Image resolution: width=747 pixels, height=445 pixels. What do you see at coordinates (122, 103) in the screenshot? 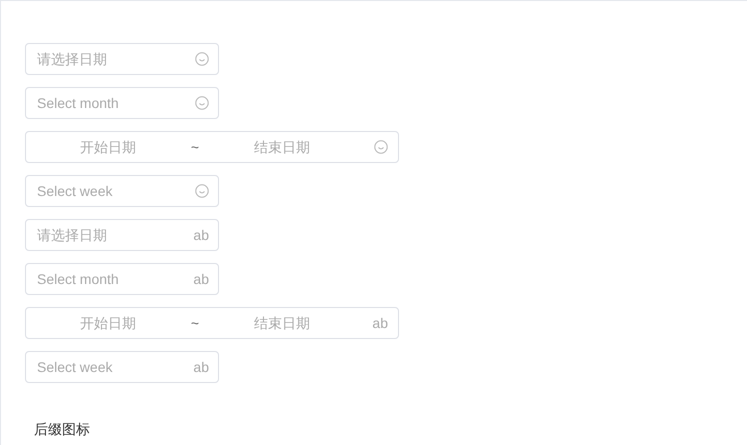
I see `date-picker-field: Select month` at bounding box center [122, 103].